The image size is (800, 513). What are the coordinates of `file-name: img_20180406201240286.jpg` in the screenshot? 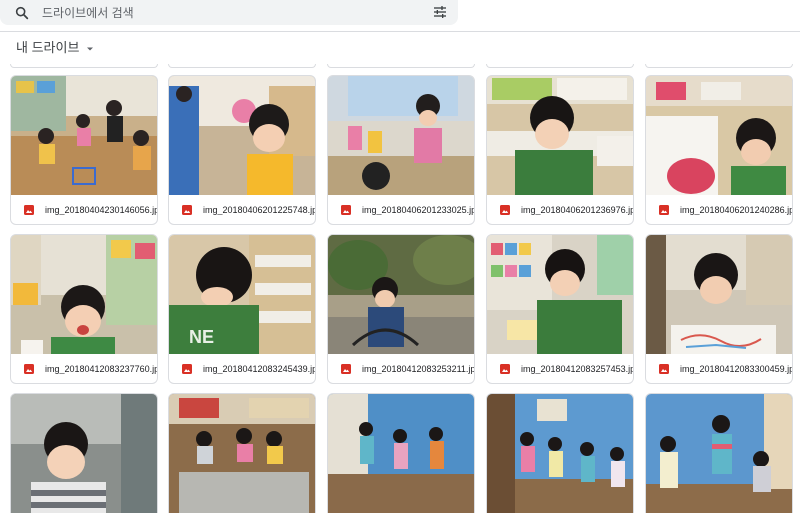 It's located at (736, 210).